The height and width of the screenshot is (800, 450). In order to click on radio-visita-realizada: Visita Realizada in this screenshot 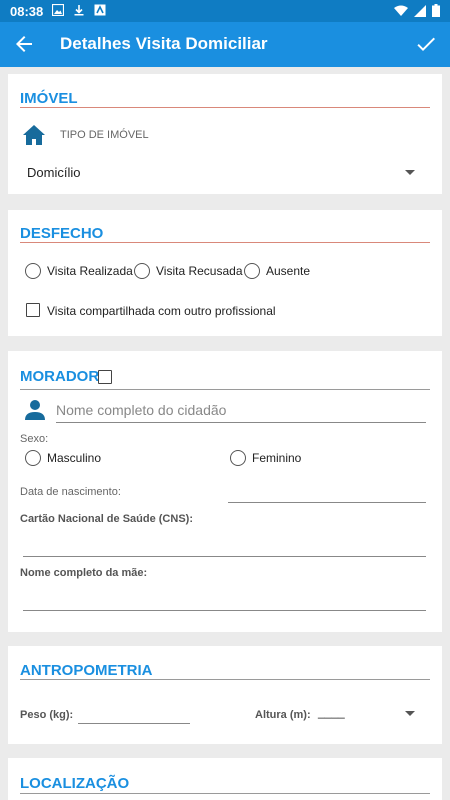, I will do `click(79, 271)`.